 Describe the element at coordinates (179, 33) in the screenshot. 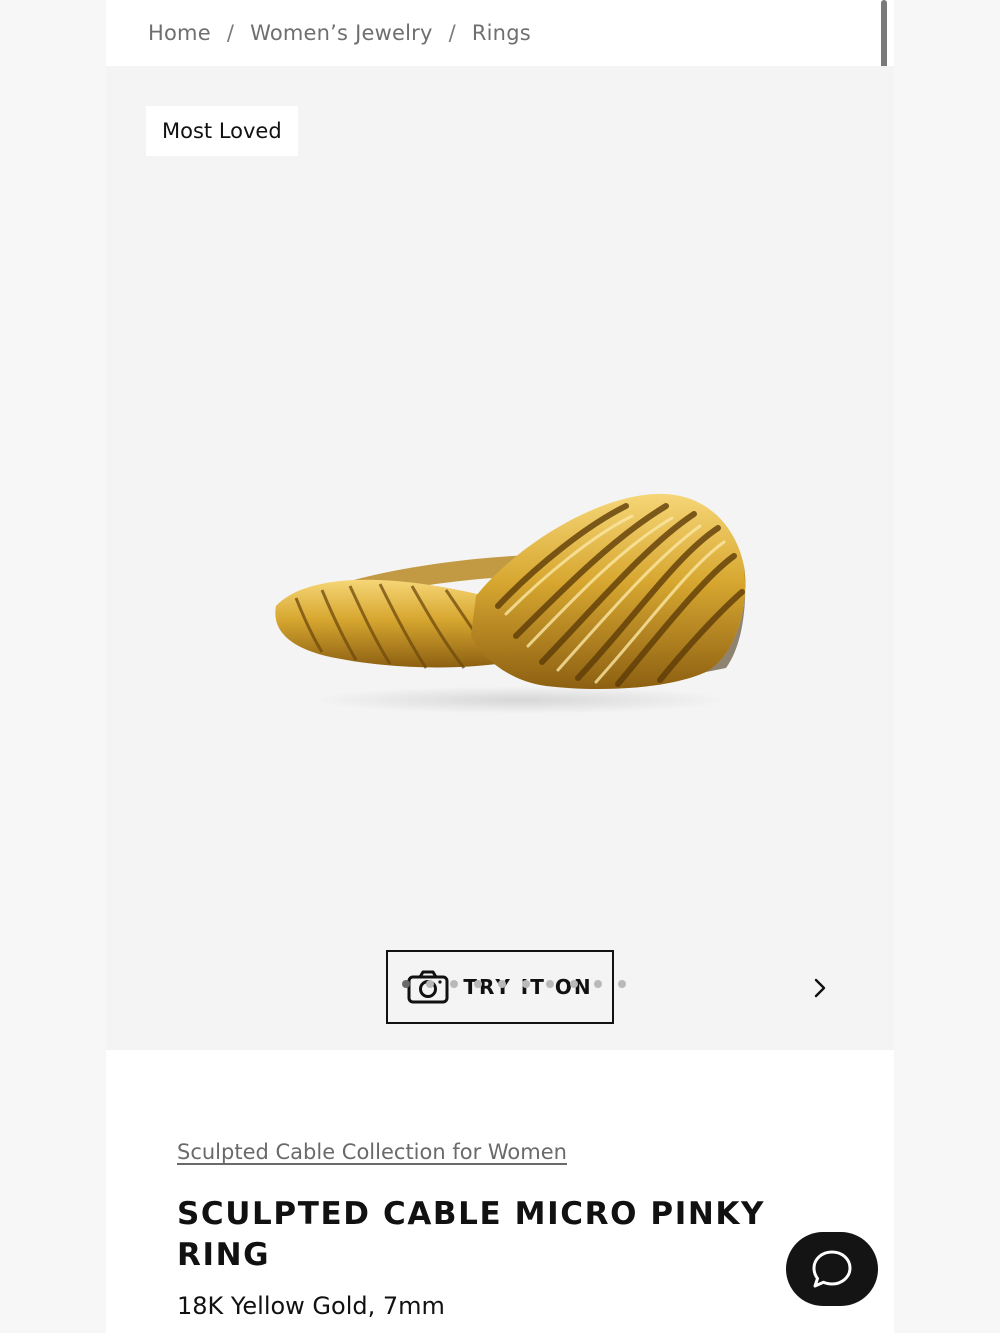

I see `breadcrumb-home: Home` at that location.